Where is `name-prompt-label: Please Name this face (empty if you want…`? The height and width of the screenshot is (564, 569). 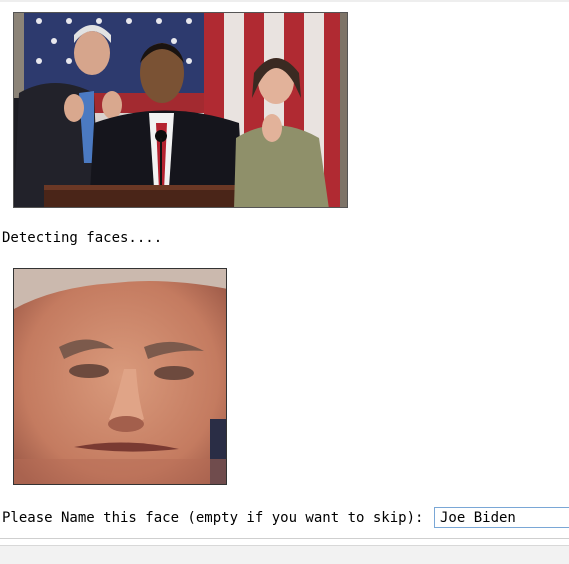
name-prompt-label: Please Name this face (empty if you want… is located at coordinates (217, 518).